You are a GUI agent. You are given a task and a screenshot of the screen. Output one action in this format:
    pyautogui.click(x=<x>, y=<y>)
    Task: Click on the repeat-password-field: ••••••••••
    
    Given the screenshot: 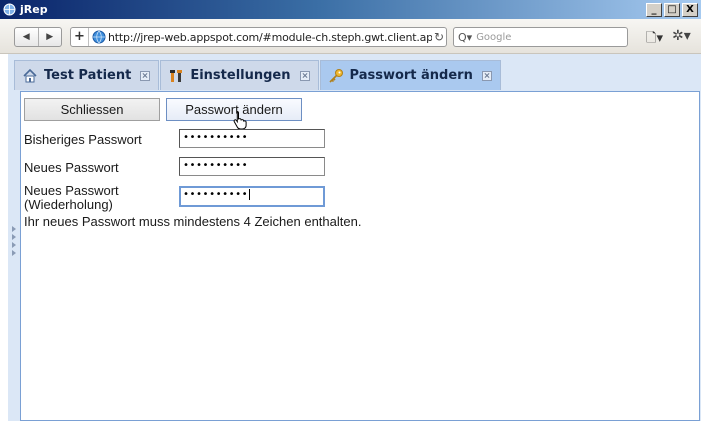 What is the action you would take?
    pyautogui.click(x=252, y=196)
    